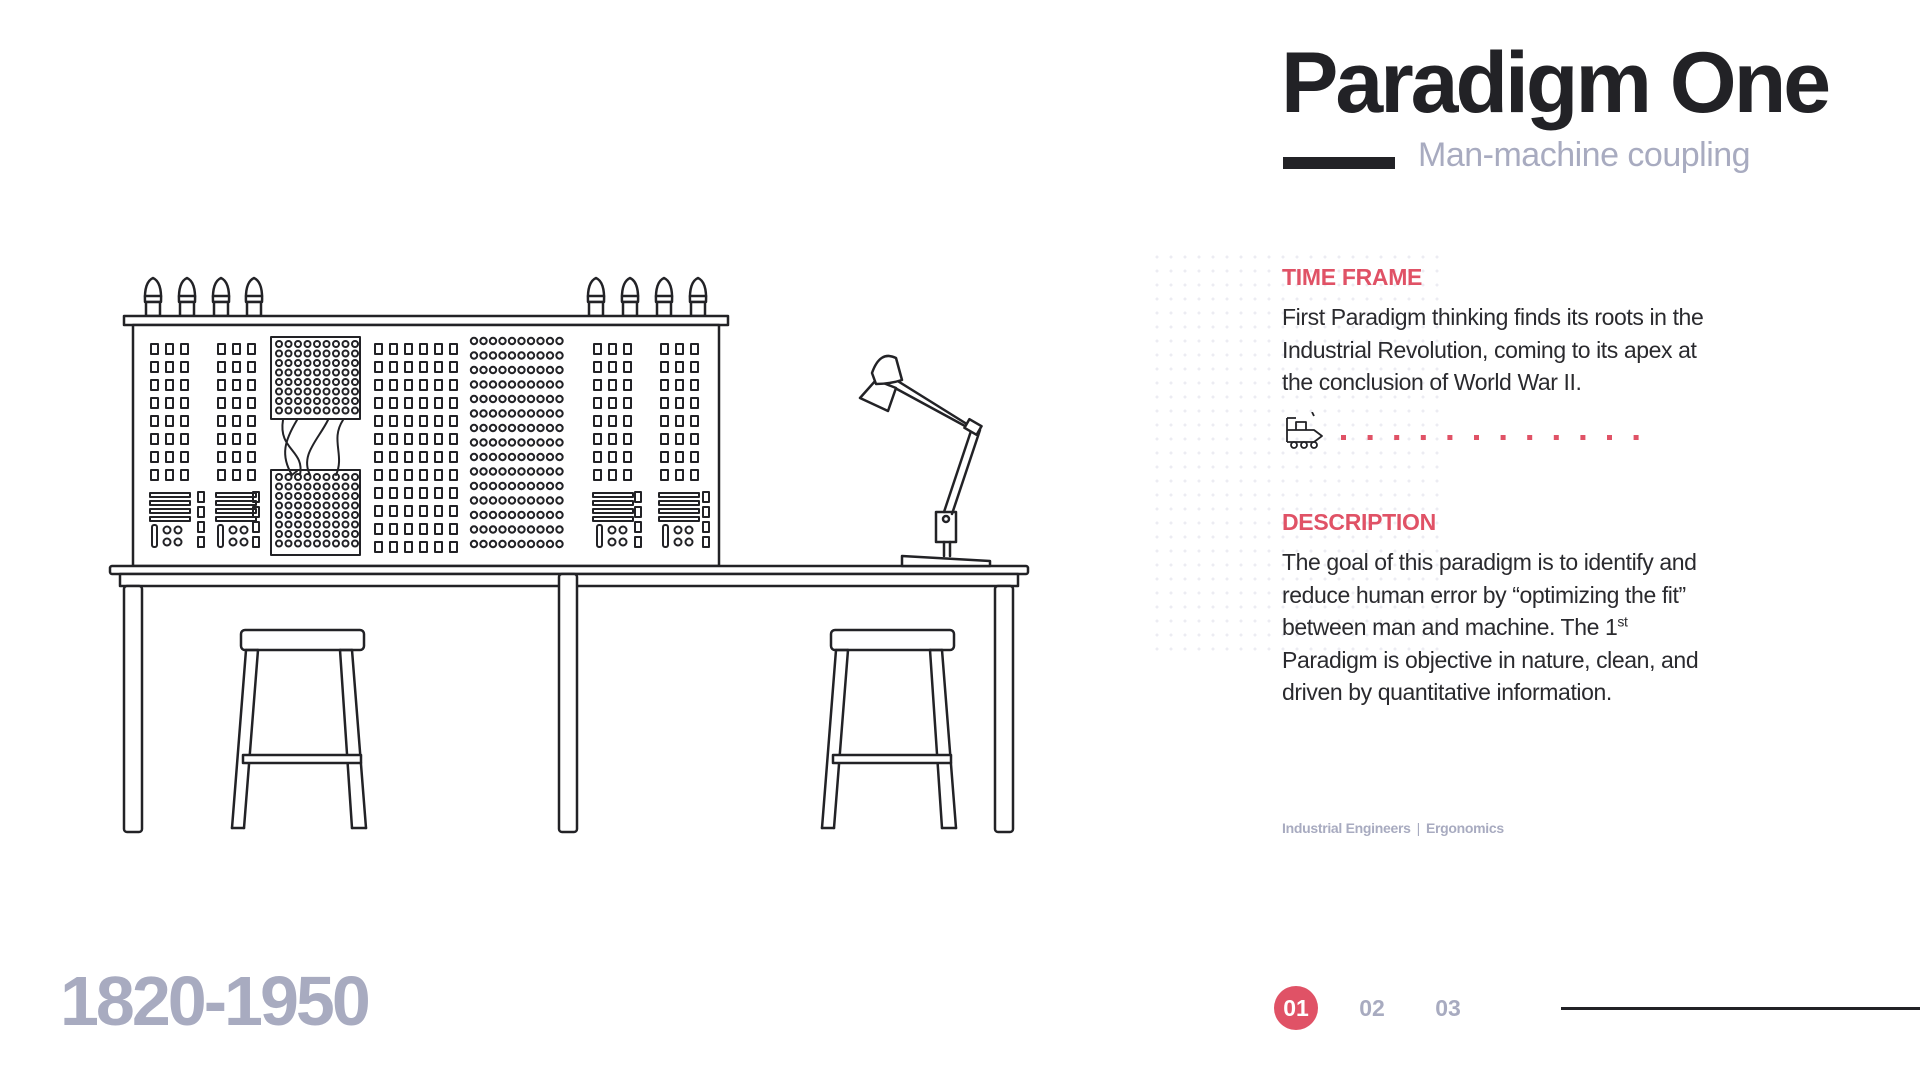 This screenshot has height=1080, width=1920. I want to click on panel-top-shelf, so click(426, 320).